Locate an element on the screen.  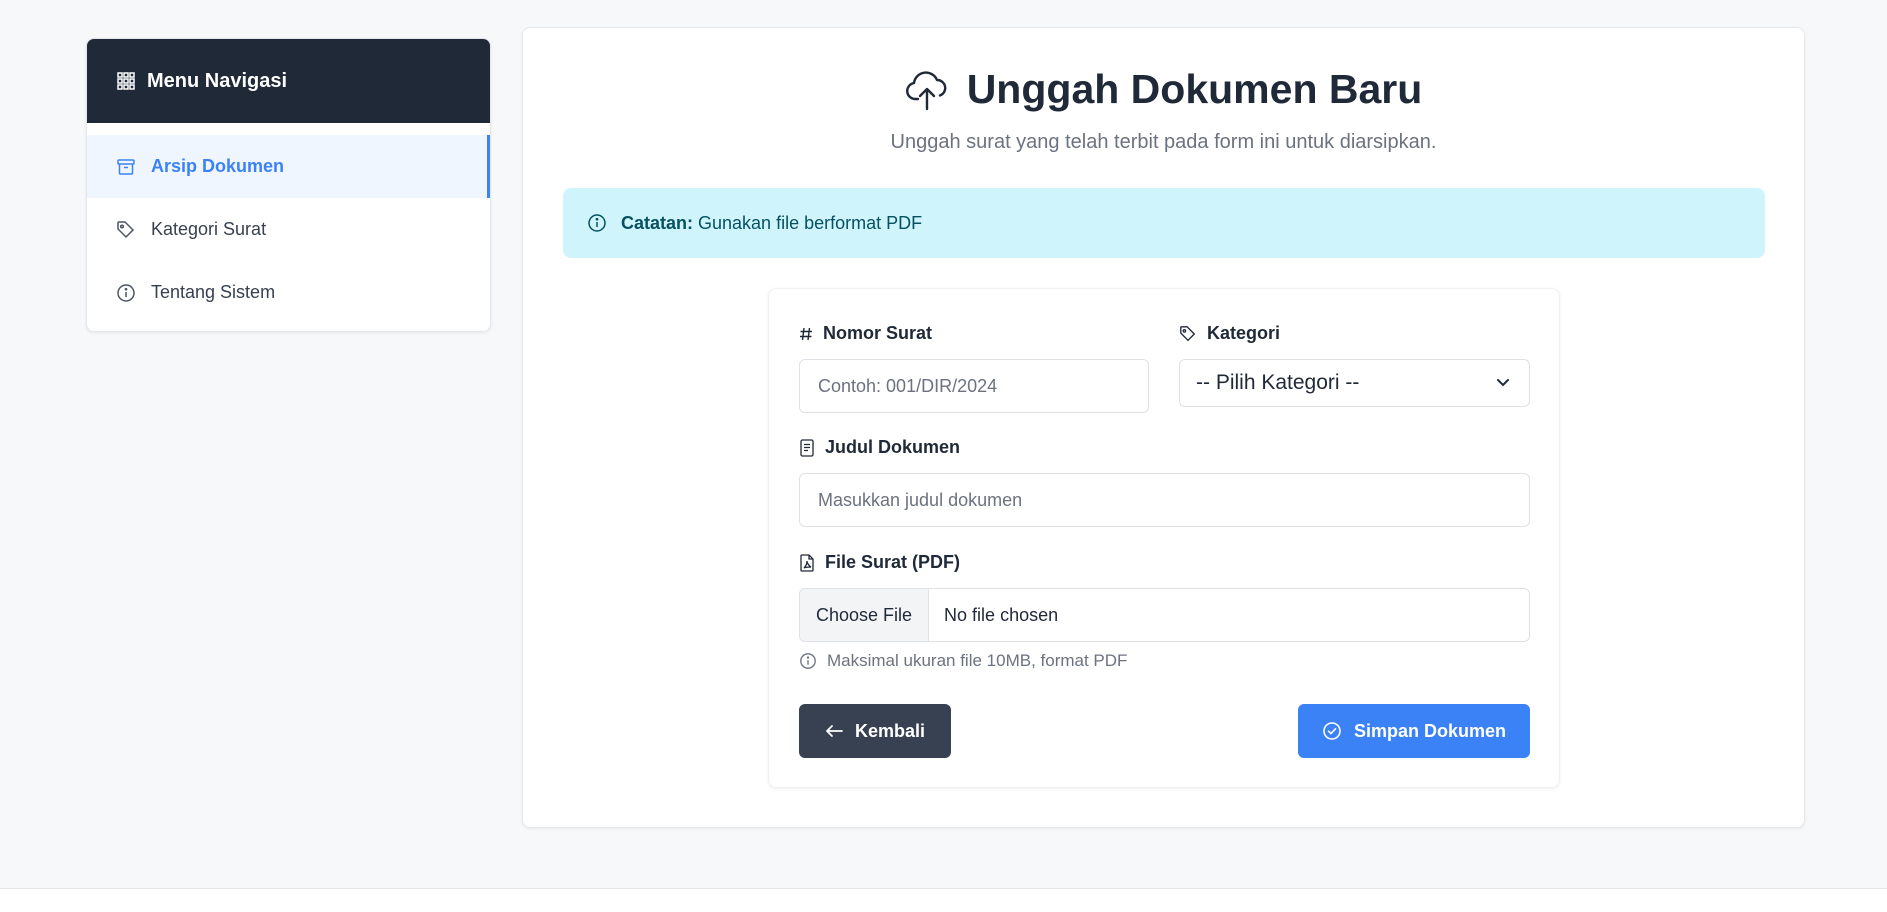
file-pdf-icon is located at coordinates (807, 562).